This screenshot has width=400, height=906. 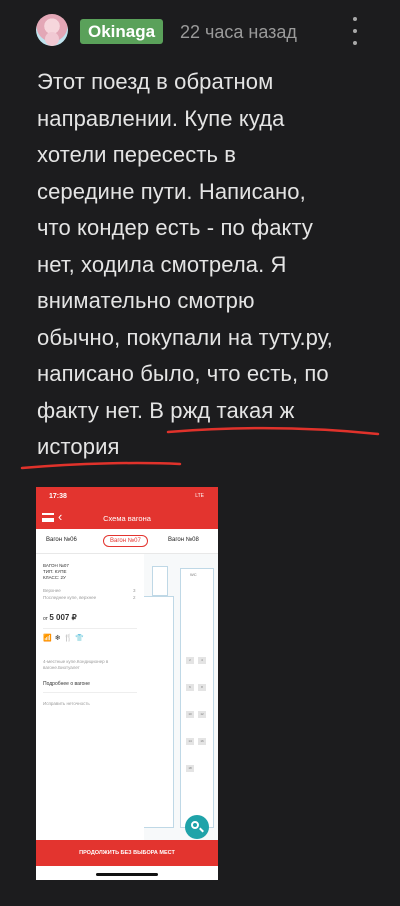 What do you see at coordinates (127, 853) in the screenshot?
I see `continue-button: ПРОДОЛЖИТЬ БЕЗ ВЫБОРА МЕСТ` at bounding box center [127, 853].